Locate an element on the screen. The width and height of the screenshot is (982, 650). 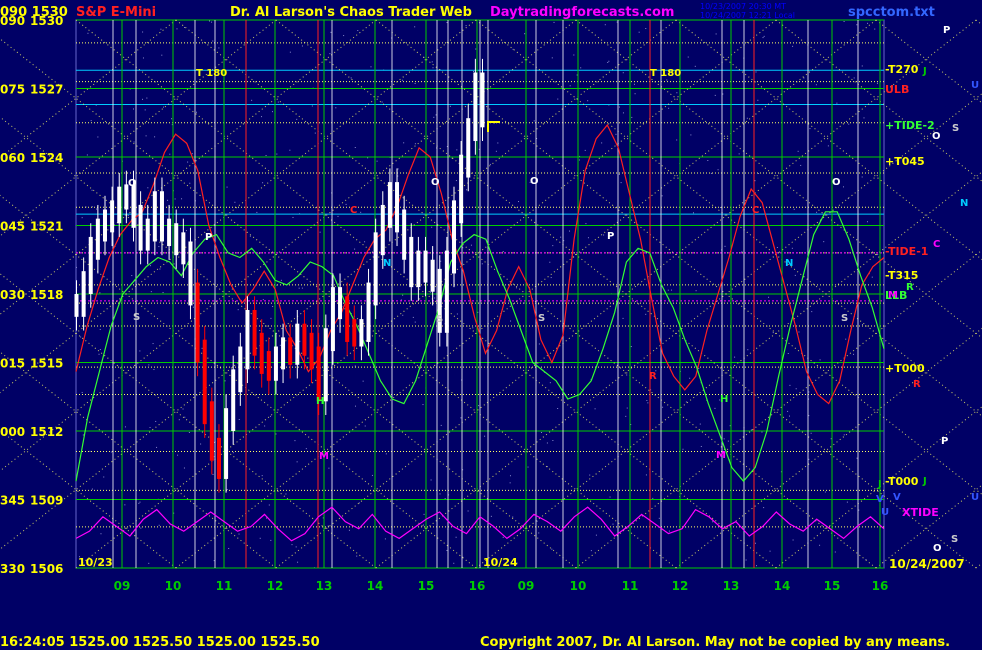
right-level-label: +TIDE-2 is located at coordinates (910, 125).